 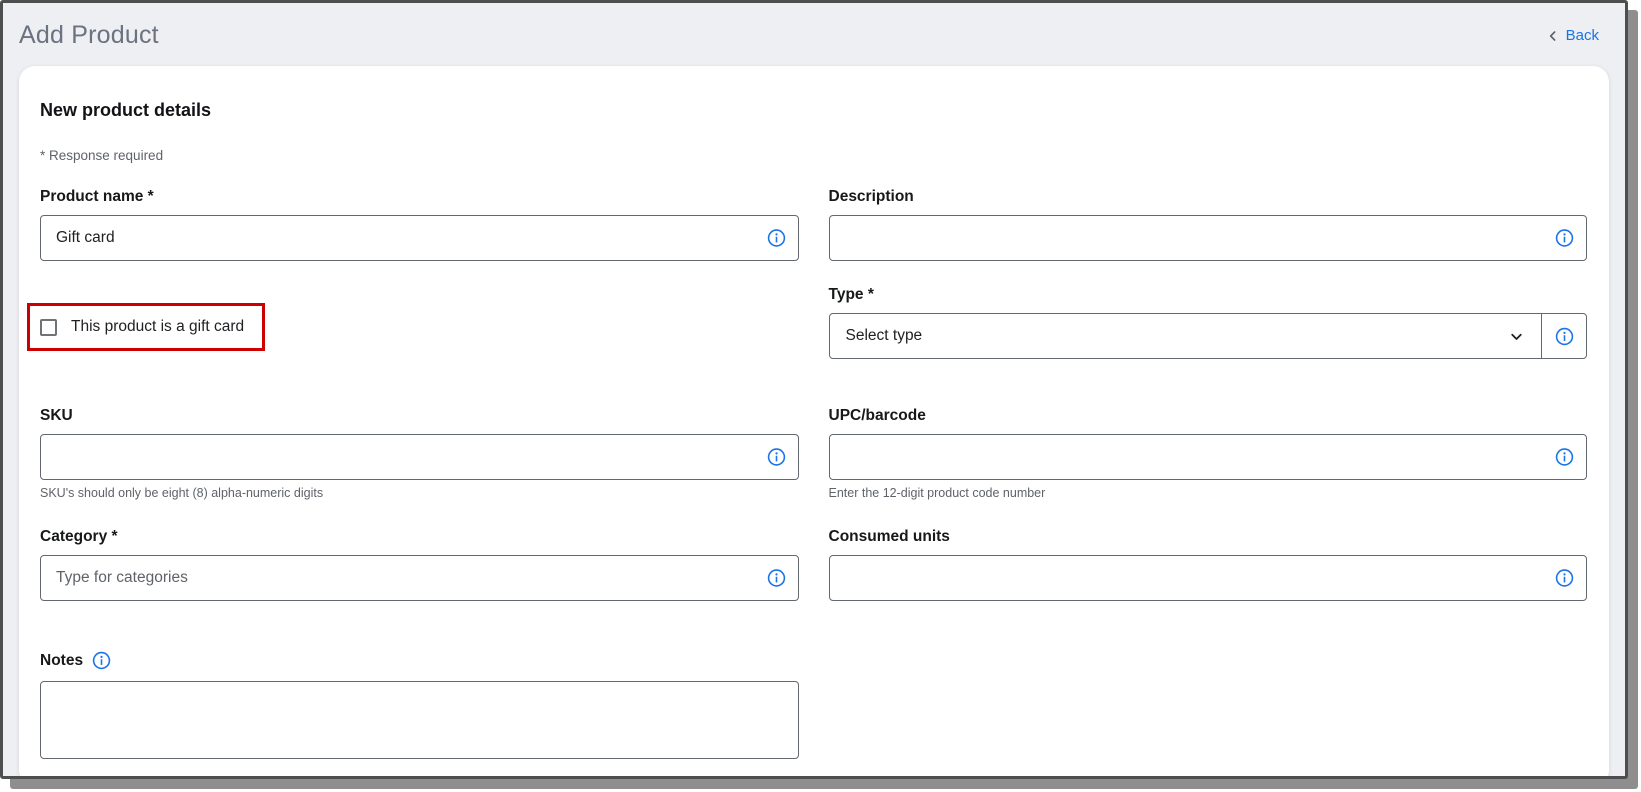 I want to click on type-field-group: Type * Select type, so click(x=1207, y=322).